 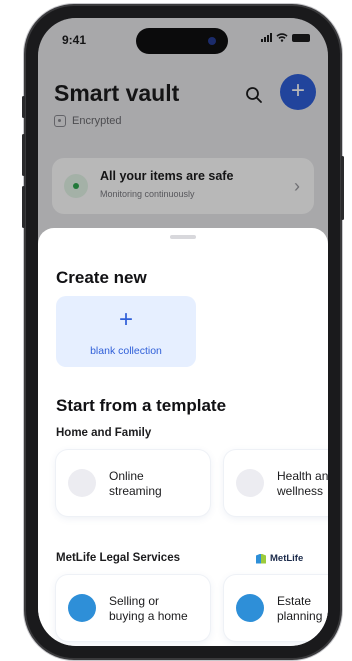 I want to click on template-card-label: Estate planning, so click(x=300, y=608).